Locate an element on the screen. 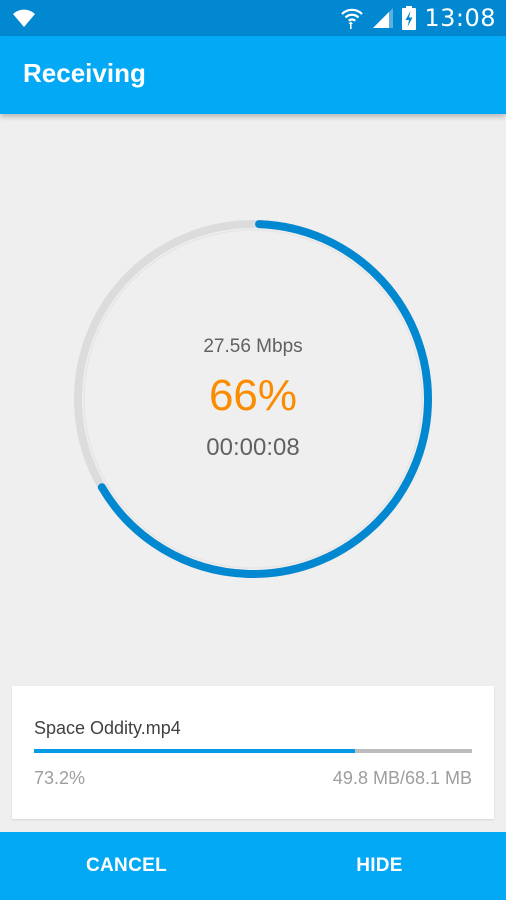  transfer-speed: 27.56 Mbps is located at coordinates (253, 346).